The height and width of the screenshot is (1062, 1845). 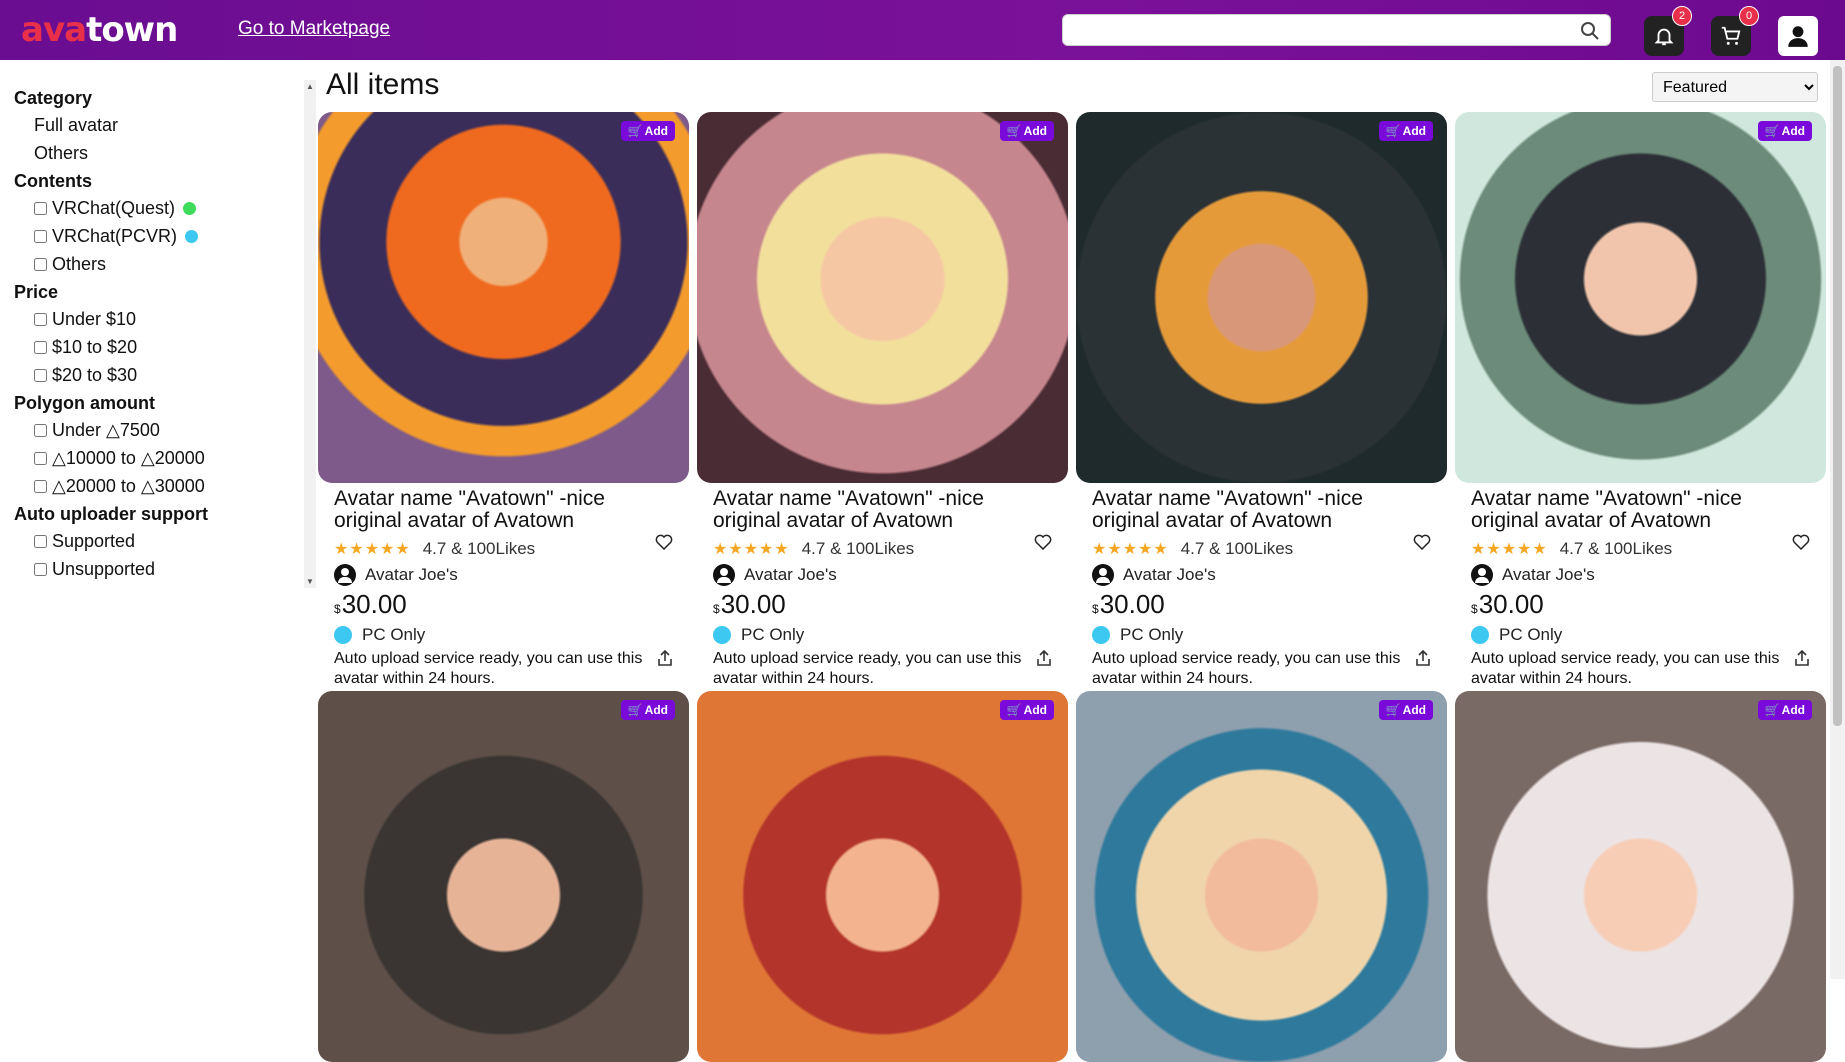 I want to click on price-under-10-checkbox, so click(x=40, y=319).